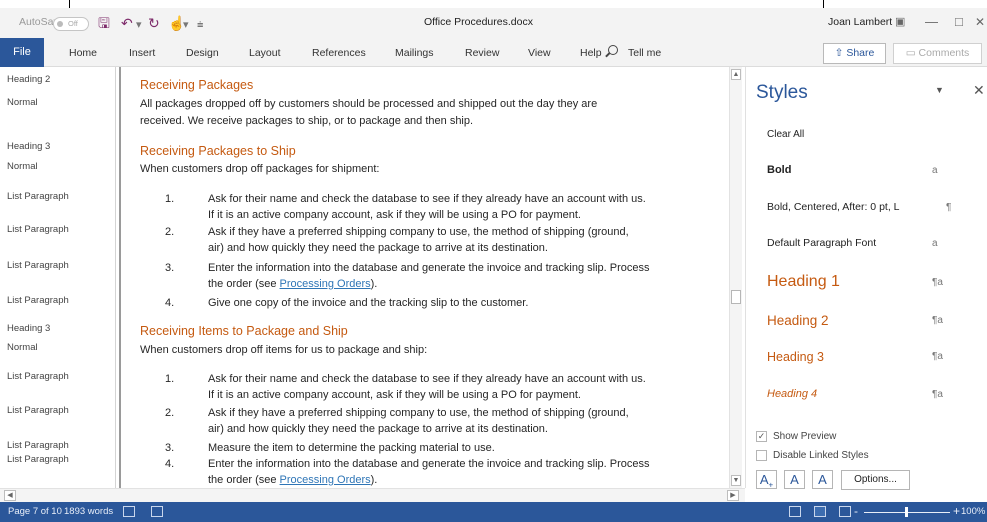  I want to click on tell-me-box: Tell me, so click(644, 53).